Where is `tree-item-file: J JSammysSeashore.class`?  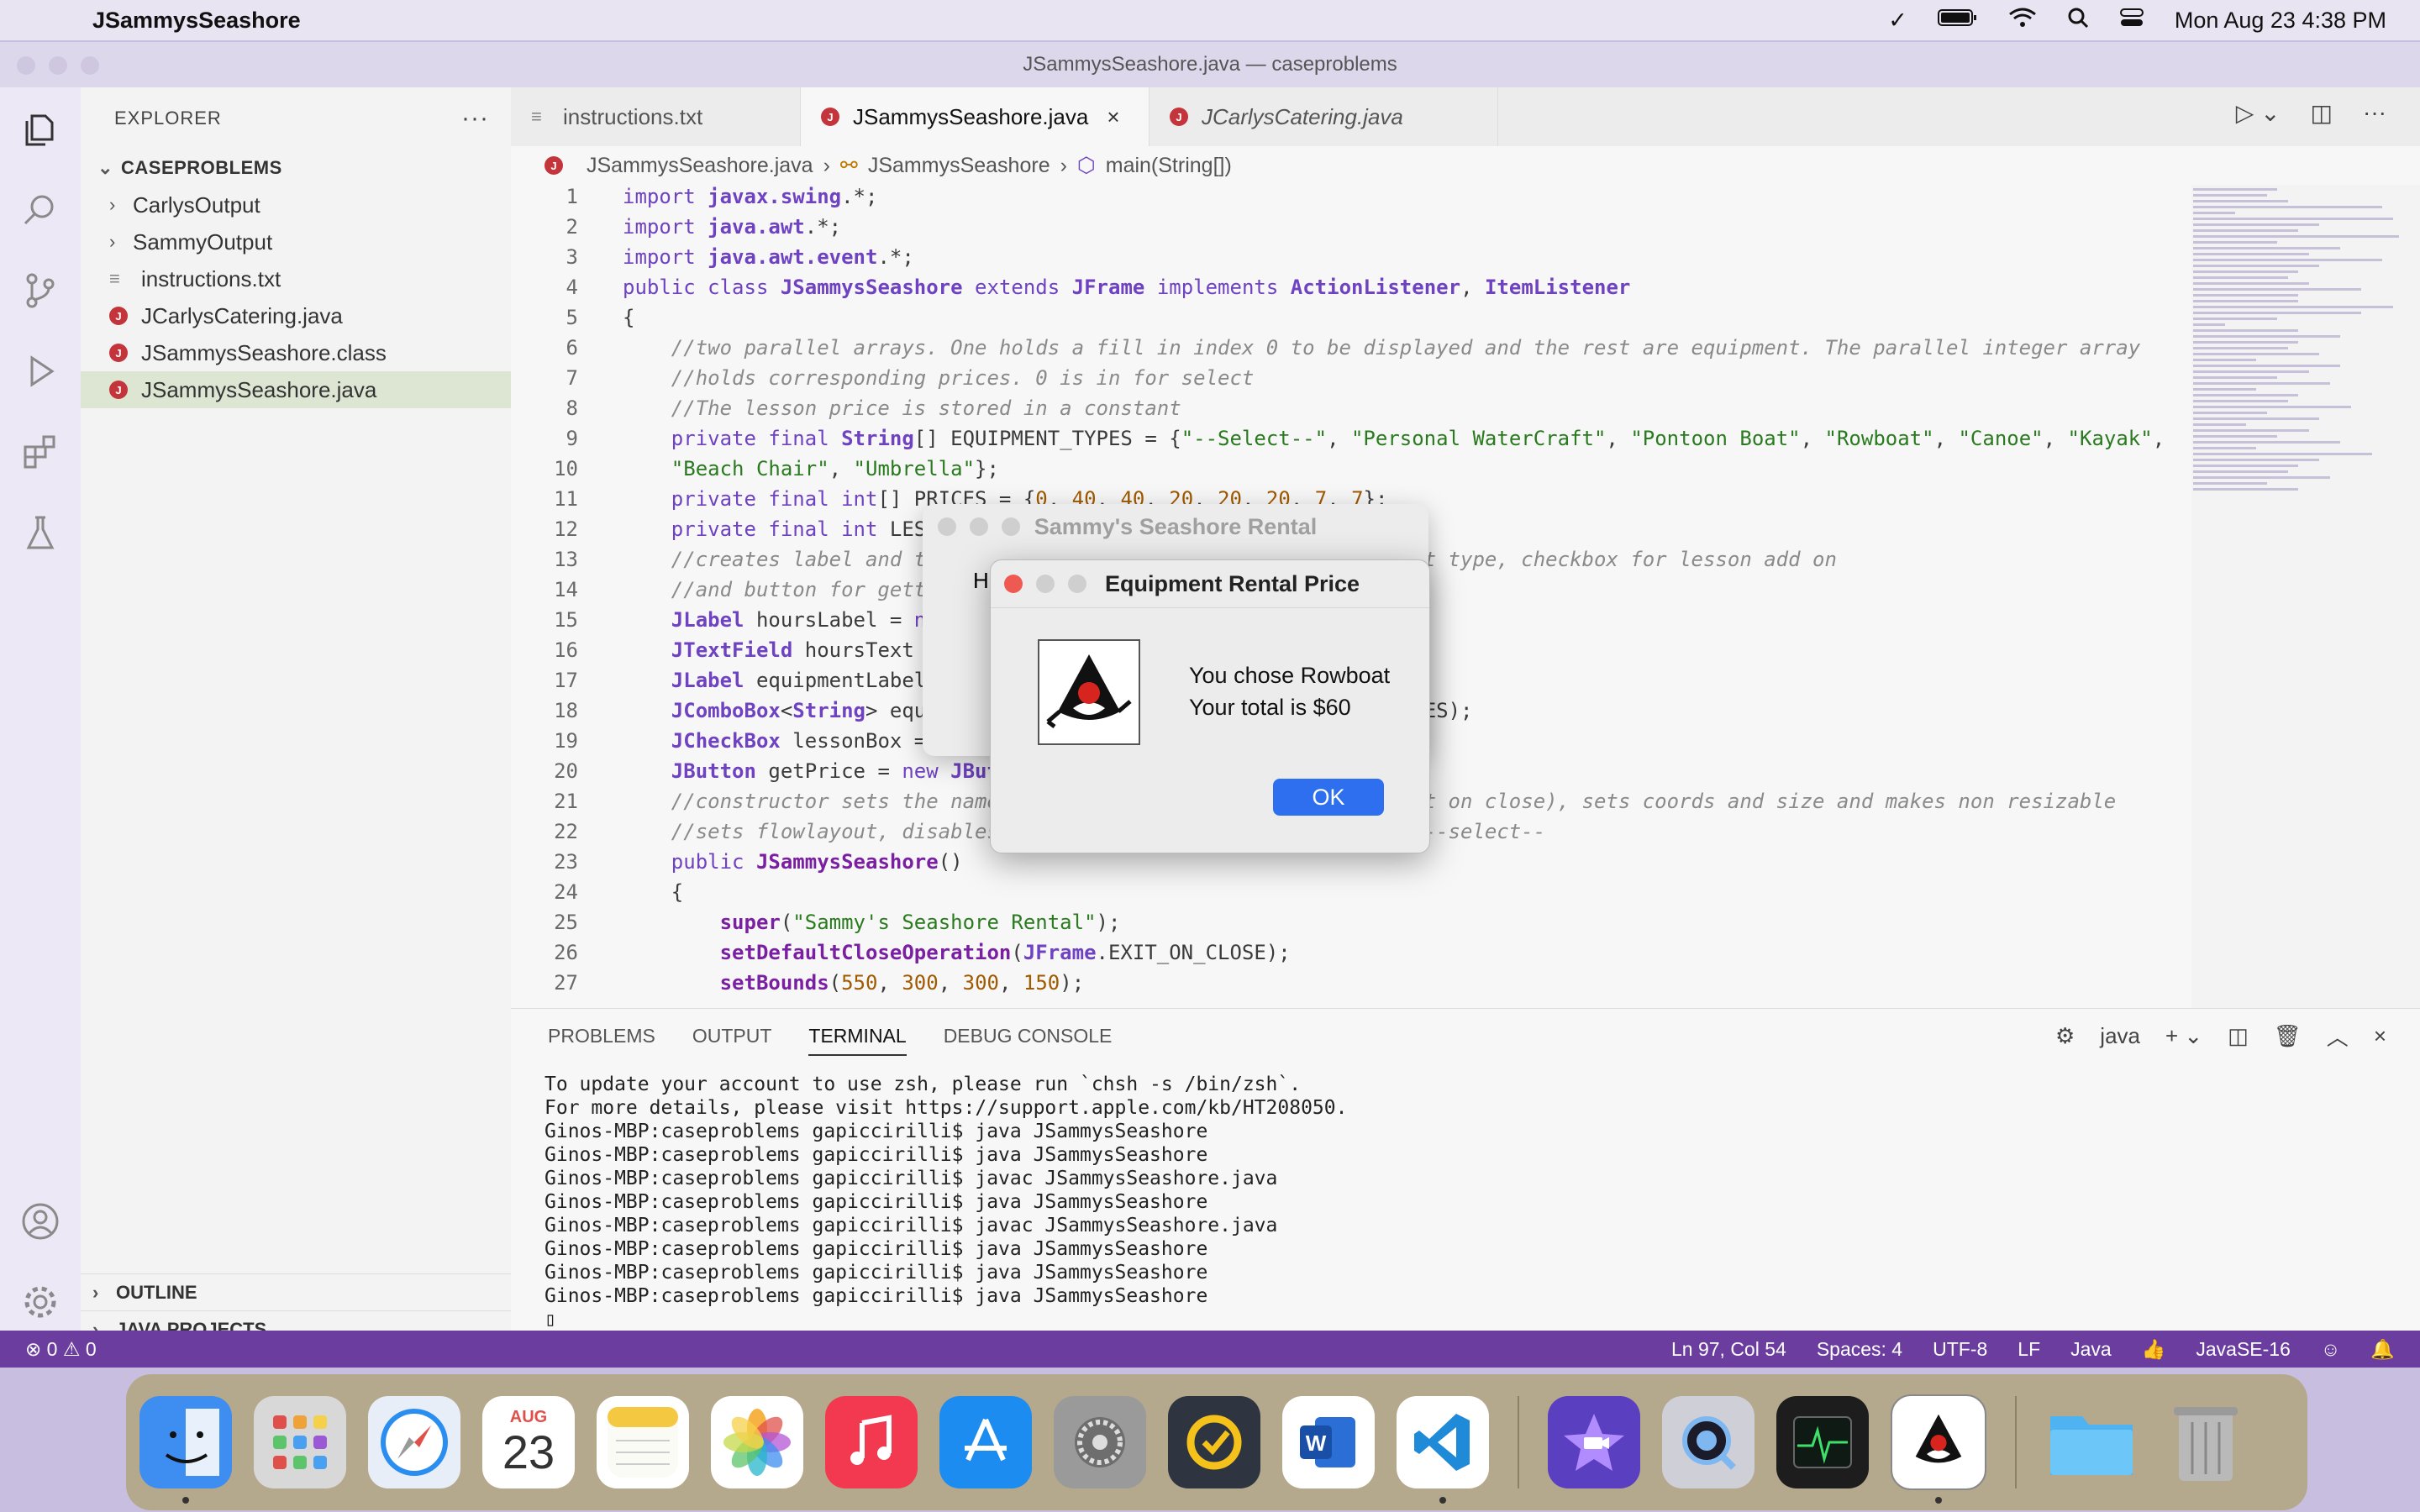
tree-item-file: J JSammysSeashore.class is located at coordinates (296, 352).